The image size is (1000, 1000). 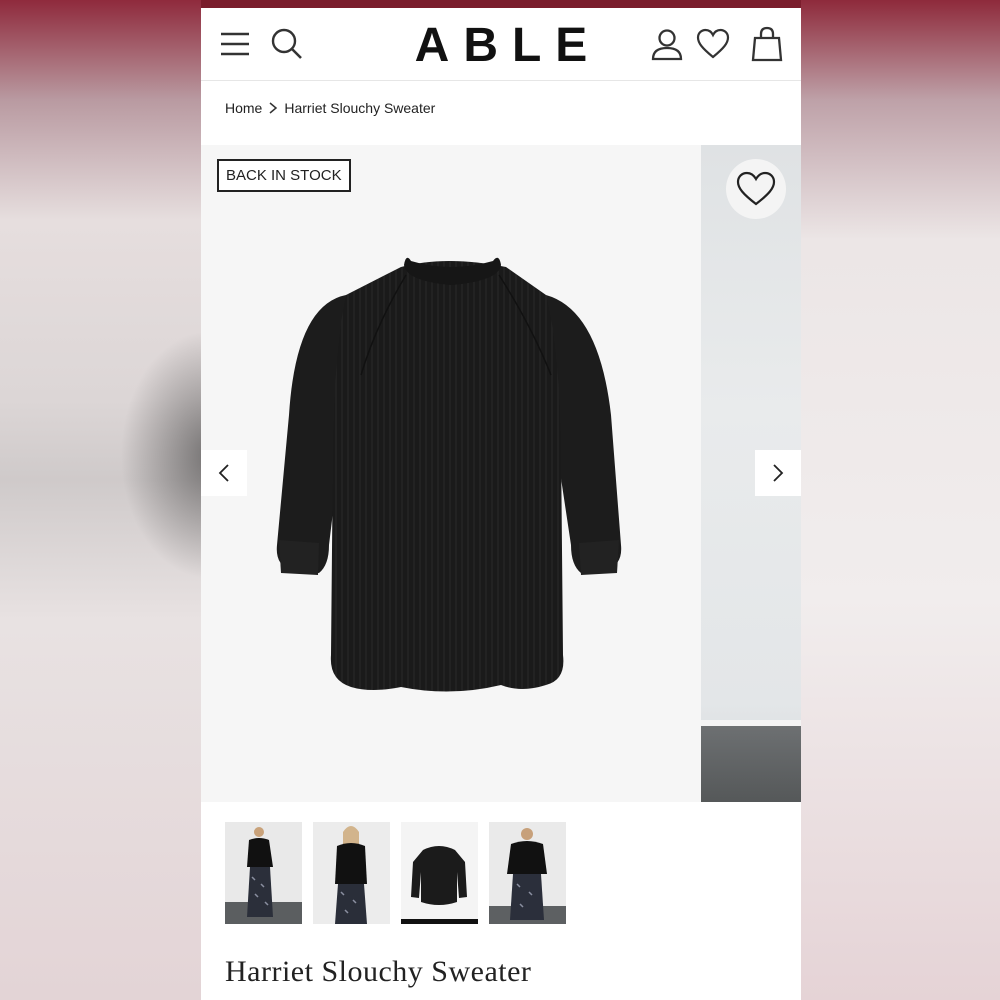 What do you see at coordinates (501, 4) in the screenshot?
I see `announcement-bar` at bounding box center [501, 4].